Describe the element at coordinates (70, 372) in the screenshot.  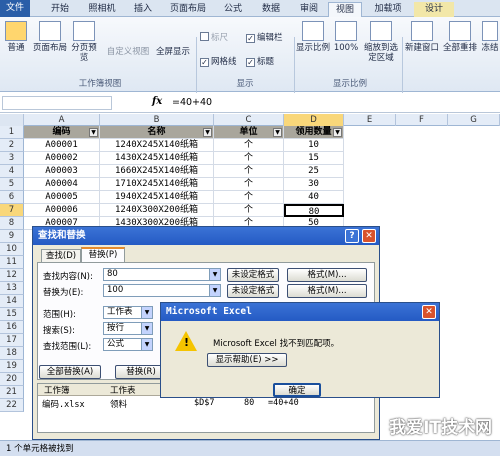
I see `replace-all-button: 全部替换(A)` at that location.